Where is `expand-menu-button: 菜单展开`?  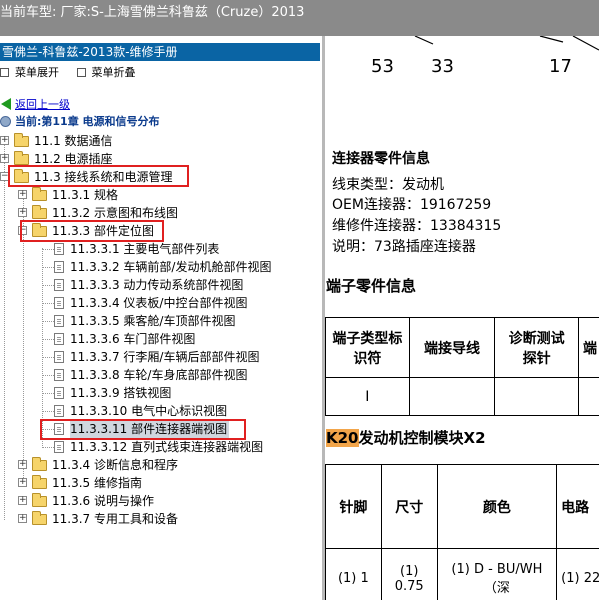 expand-menu-button: 菜单展开 is located at coordinates (29, 73).